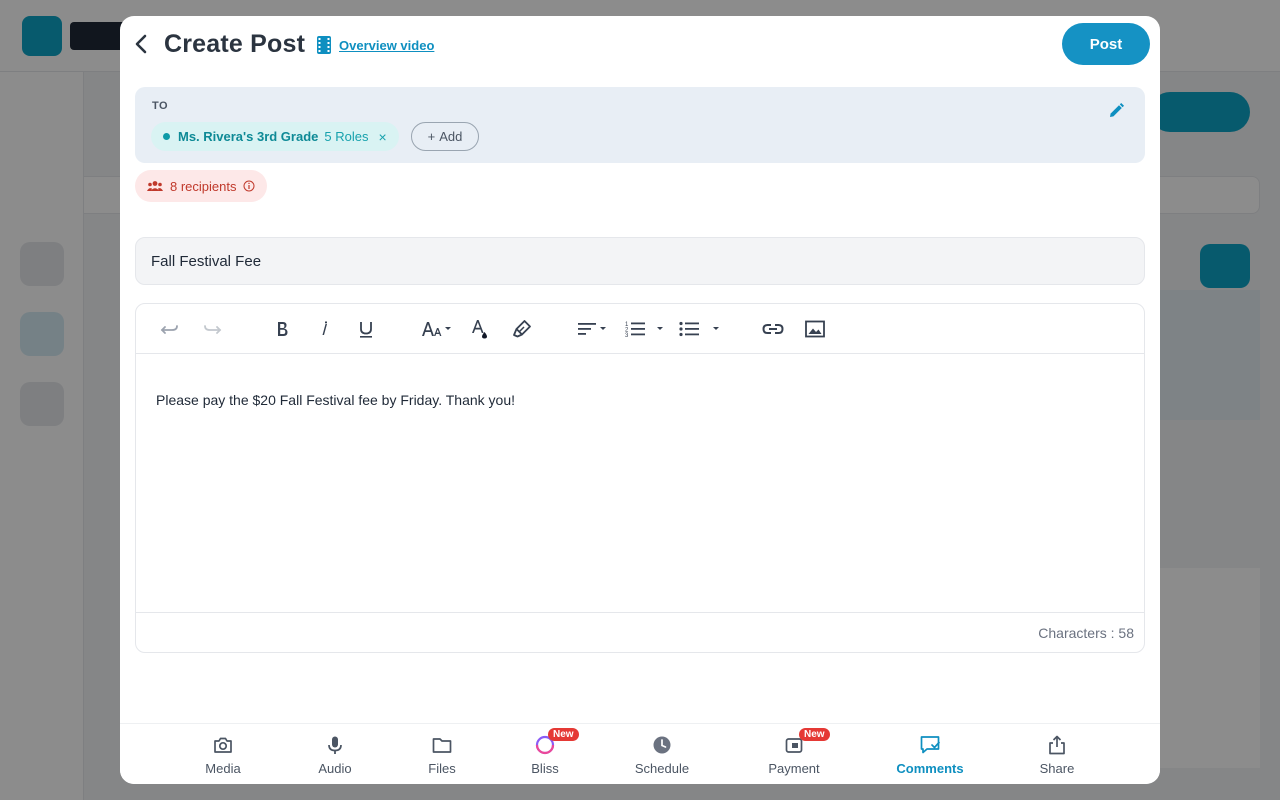 The width and height of the screenshot is (1280, 800). I want to click on info-icon, so click(249, 186).